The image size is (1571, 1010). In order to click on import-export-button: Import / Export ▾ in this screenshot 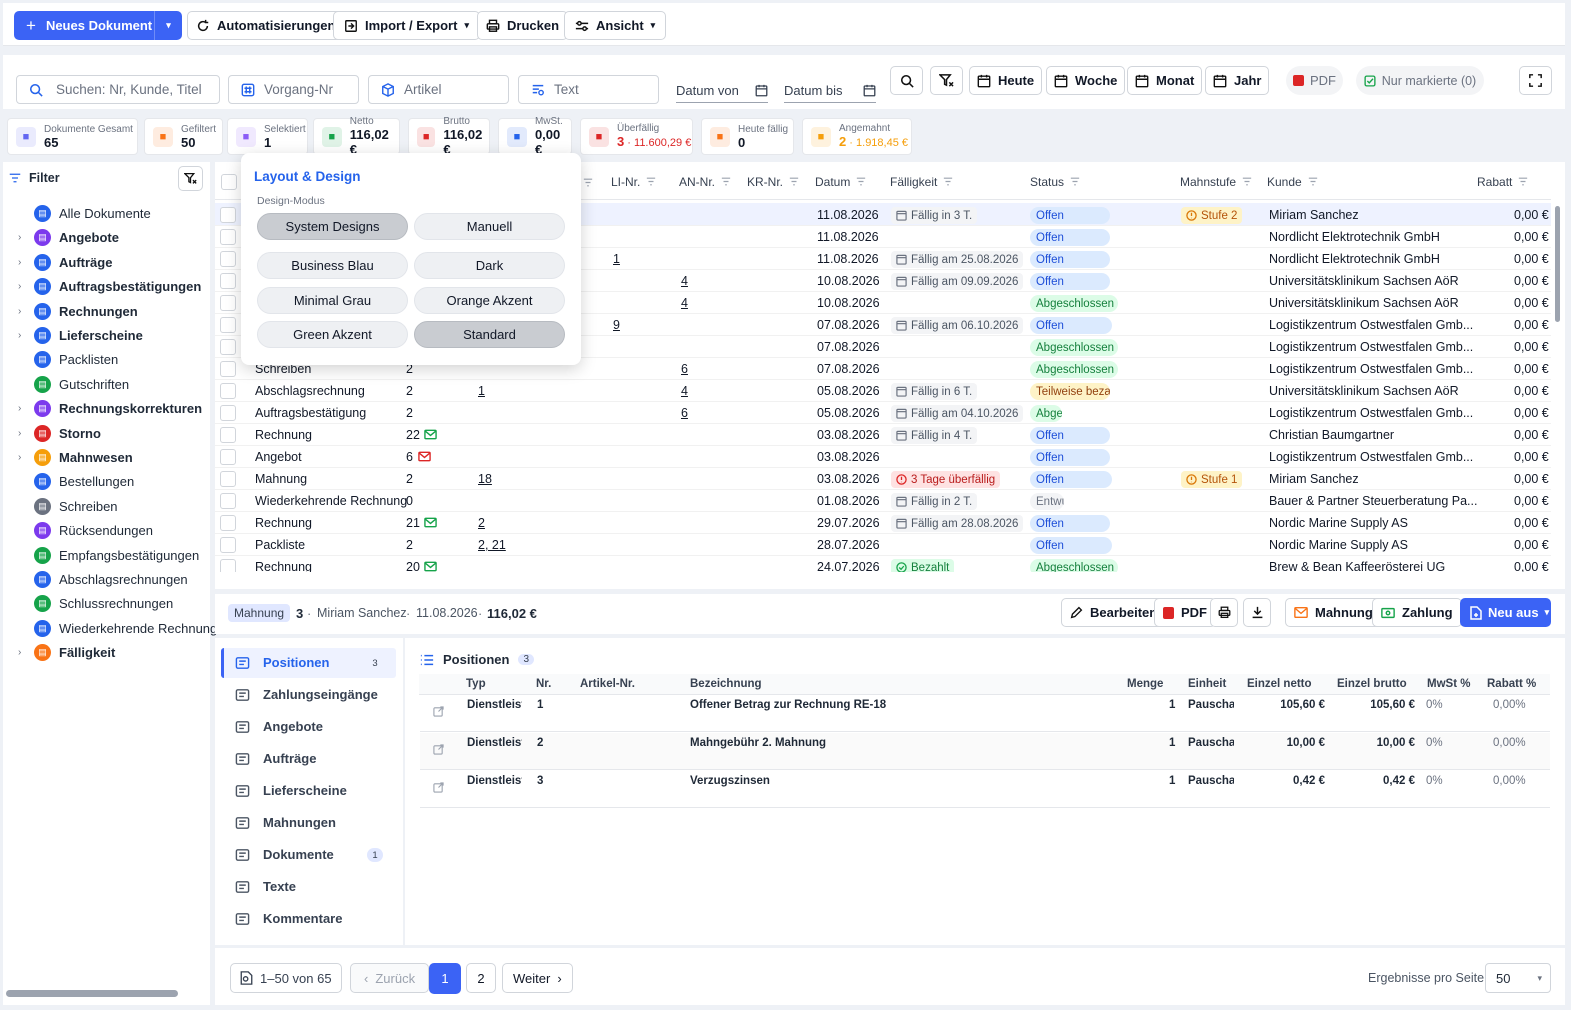, I will do `click(406, 25)`.